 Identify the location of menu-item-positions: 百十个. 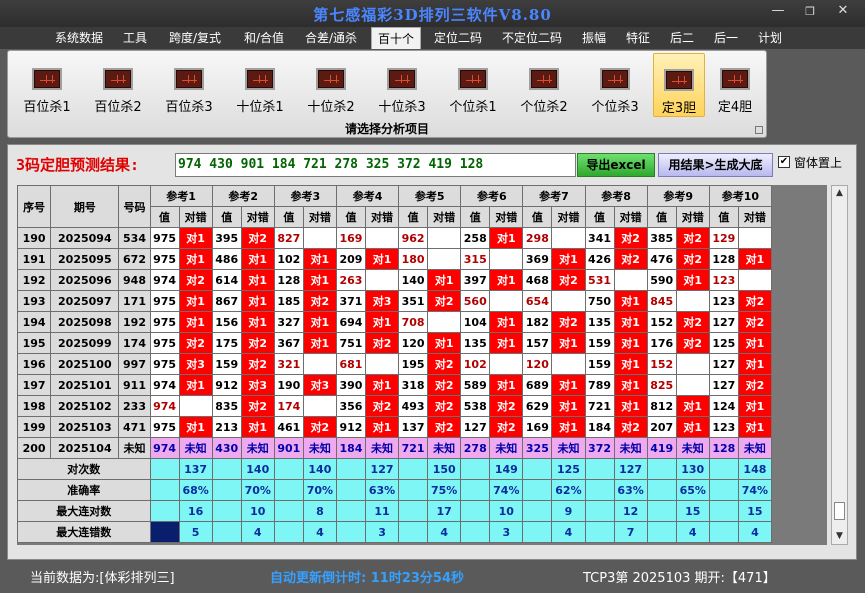
(396, 38).